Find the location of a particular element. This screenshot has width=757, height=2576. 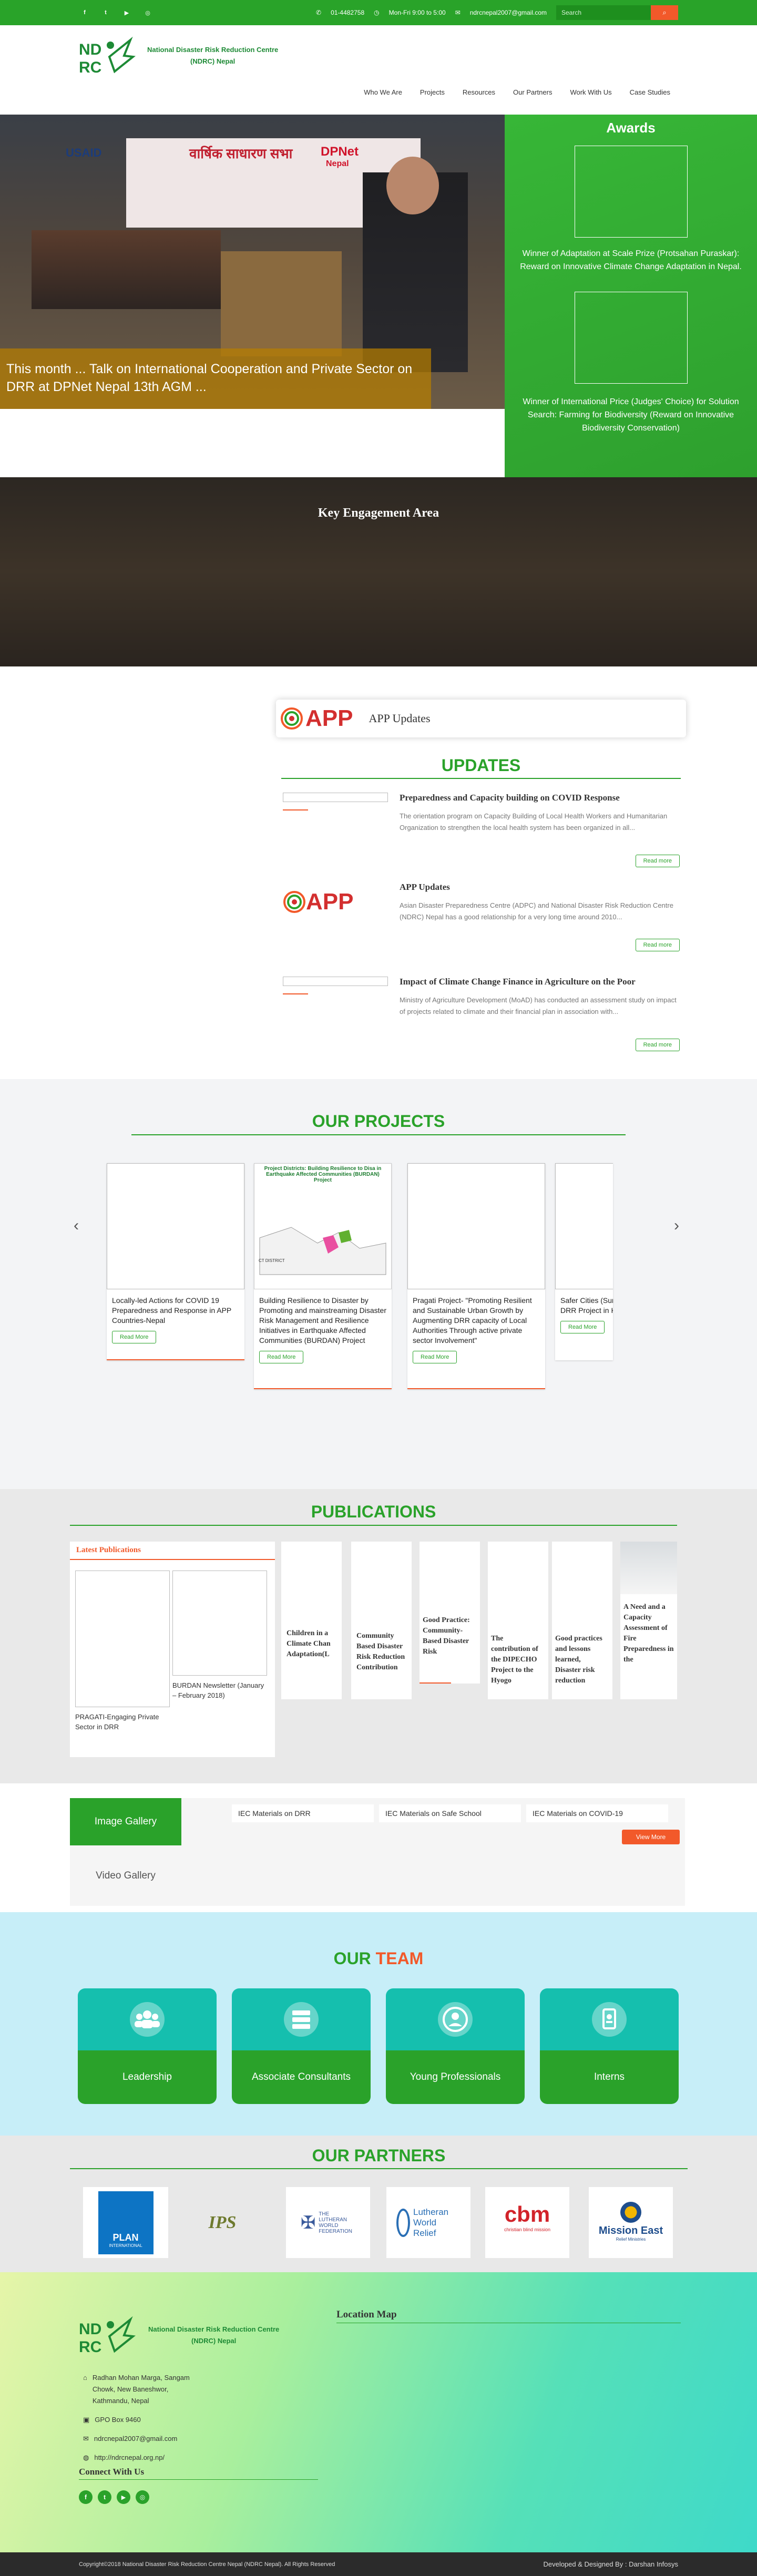

nav-work-with-us: Work With Us is located at coordinates (590, 92).